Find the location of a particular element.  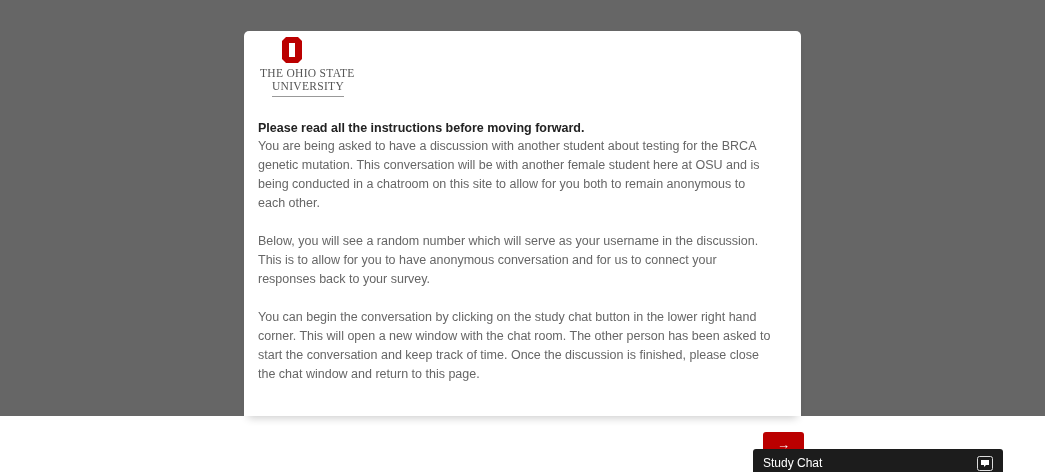

university-name: THE OHIO STATE is located at coordinates (307, 73).